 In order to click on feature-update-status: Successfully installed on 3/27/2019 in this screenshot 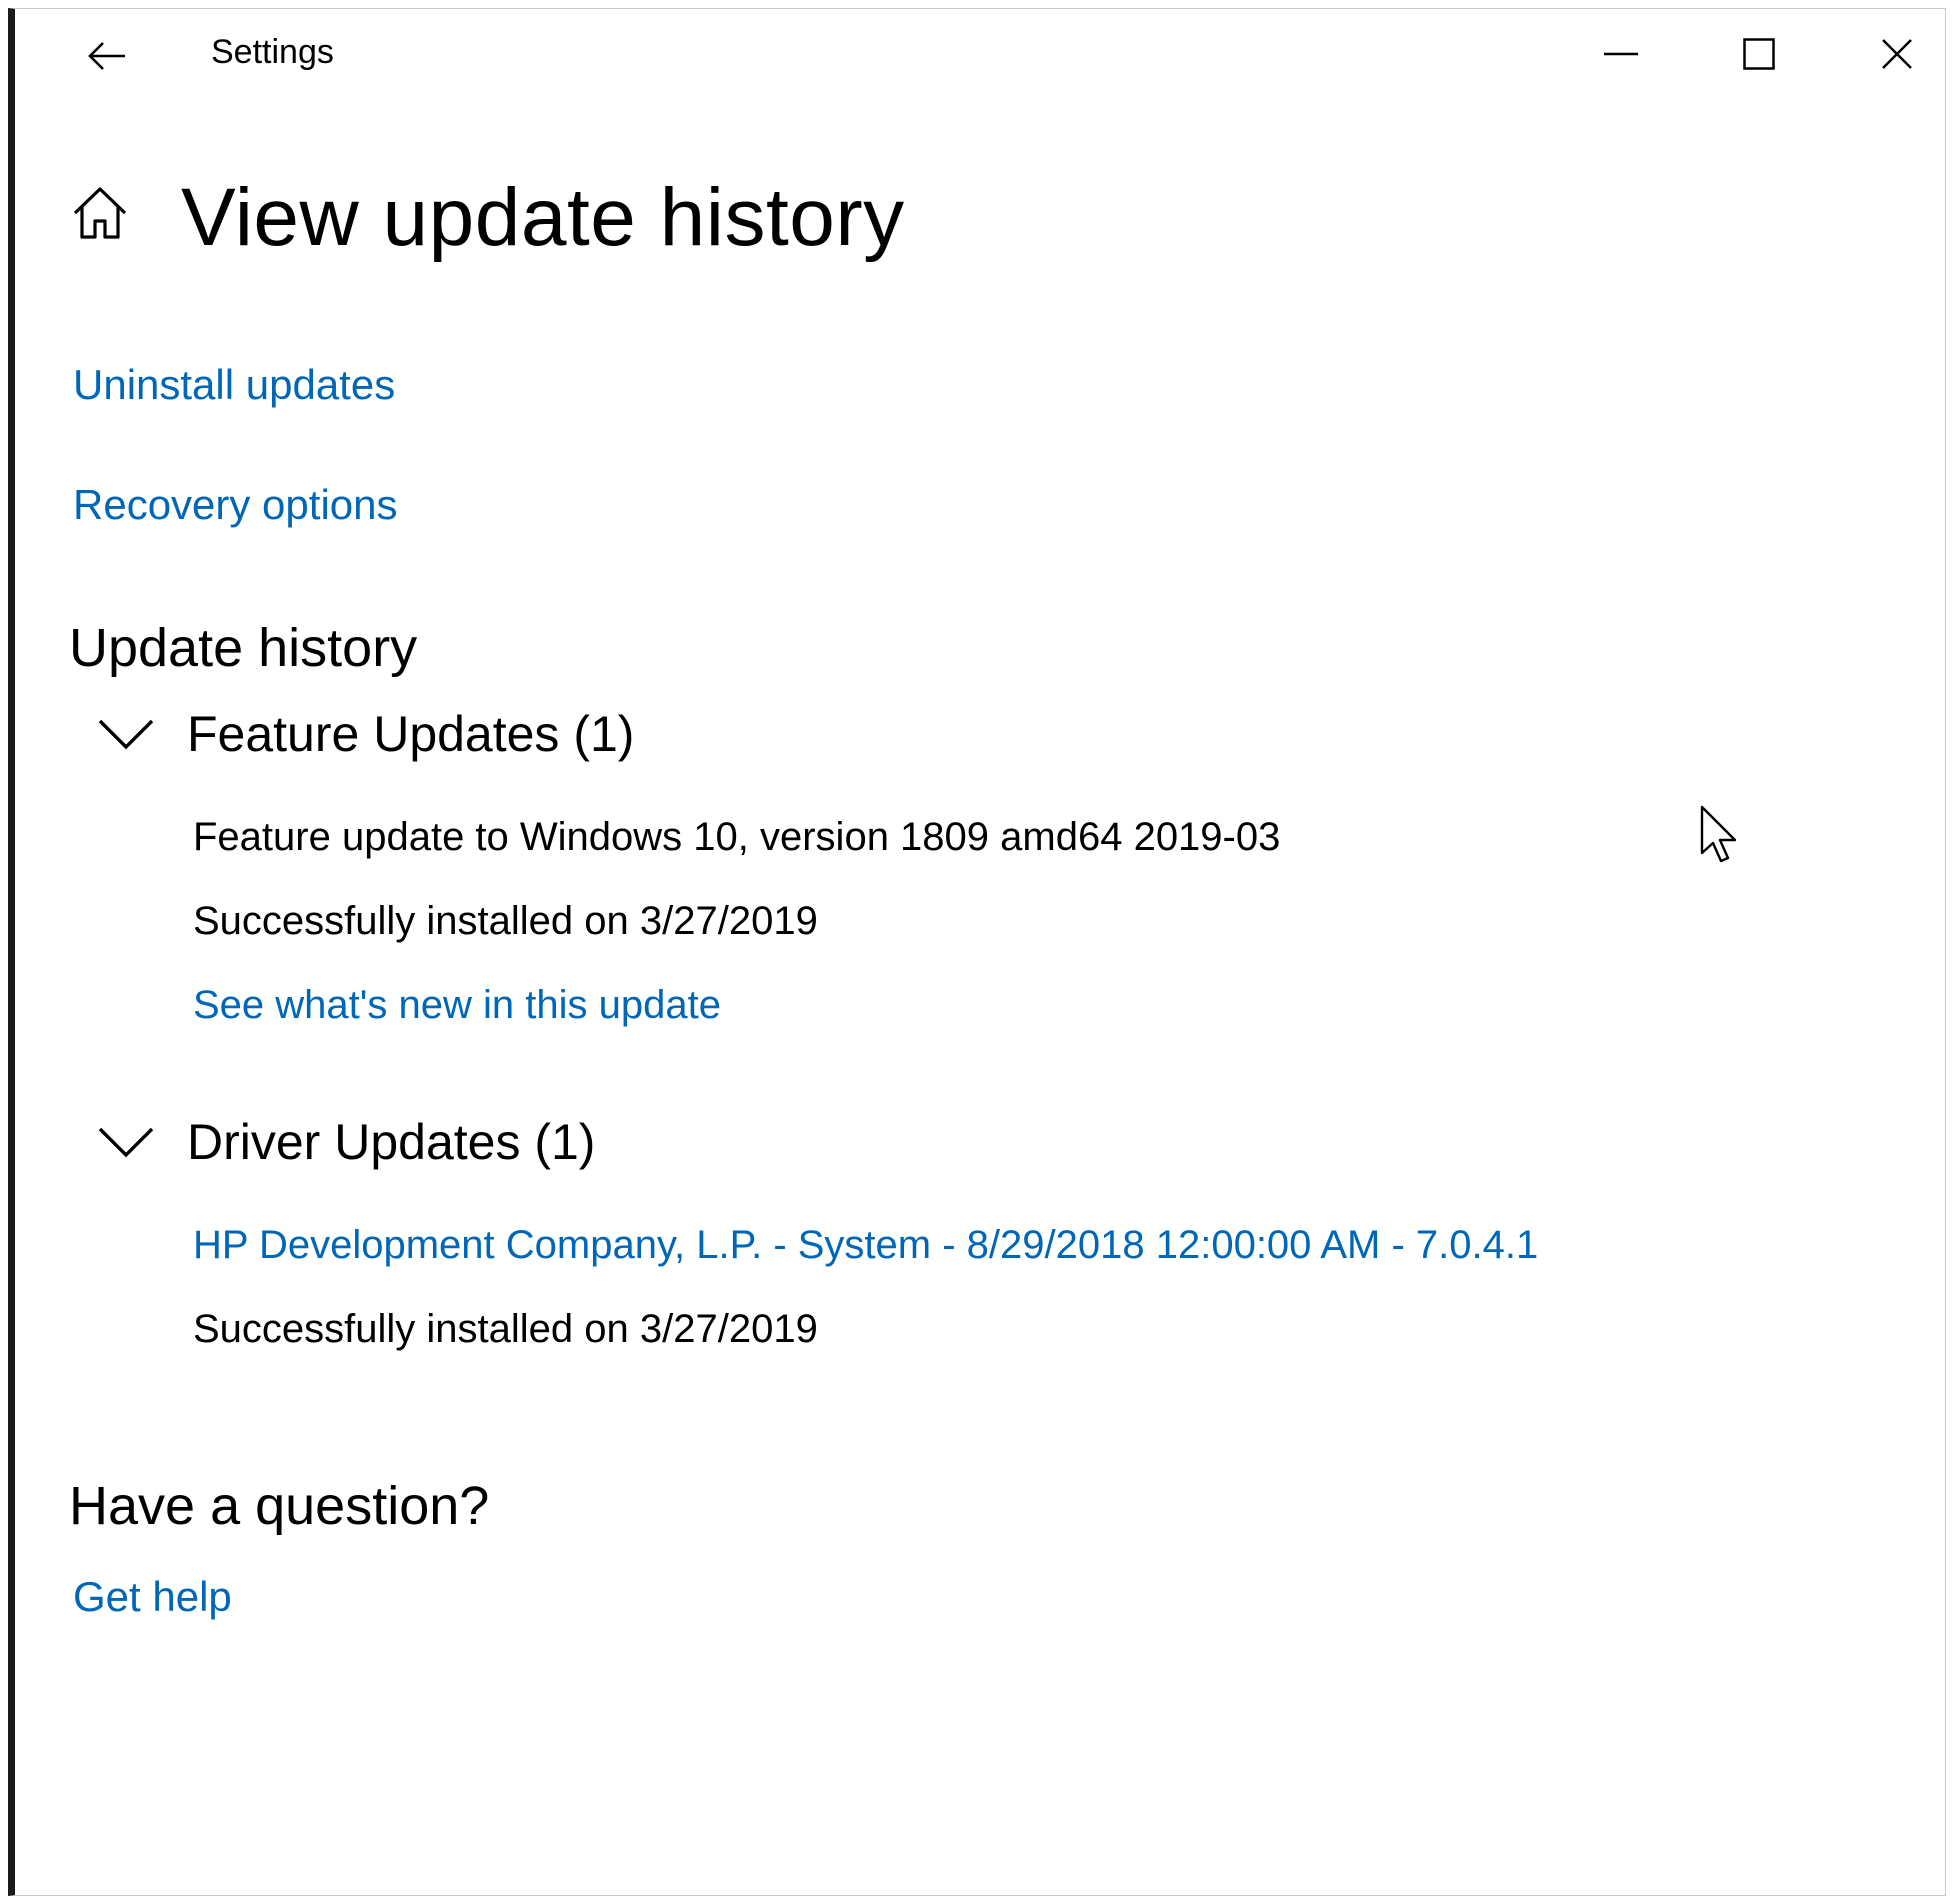, I will do `click(505, 921)`.